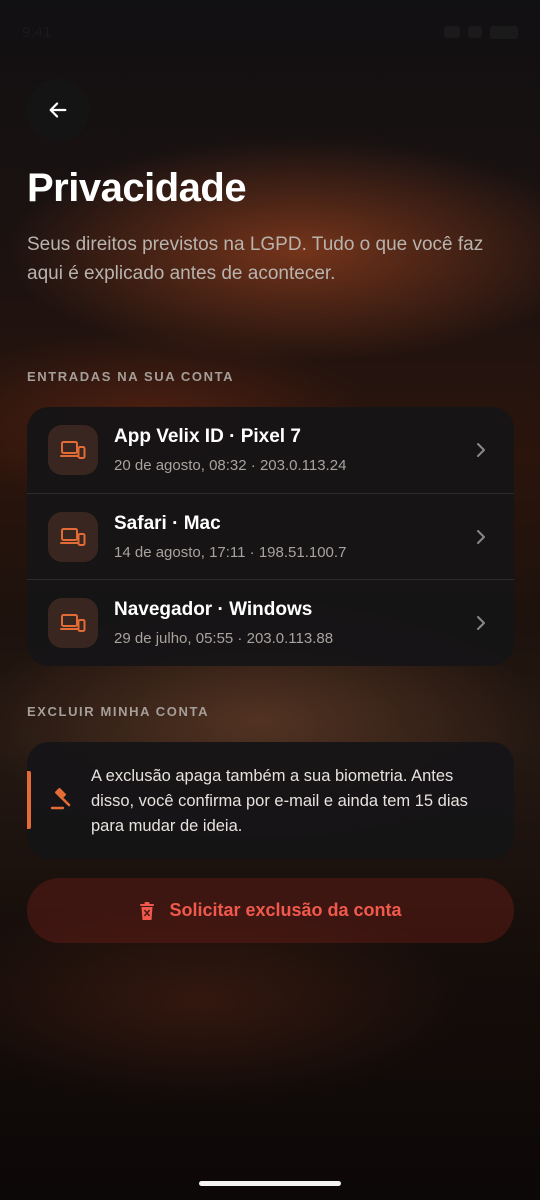 The image size is (540, 1200). What do you see at coordinates (147, 910) in the screenshot?
I see `trash-icon` at bounding box center [147, 910].